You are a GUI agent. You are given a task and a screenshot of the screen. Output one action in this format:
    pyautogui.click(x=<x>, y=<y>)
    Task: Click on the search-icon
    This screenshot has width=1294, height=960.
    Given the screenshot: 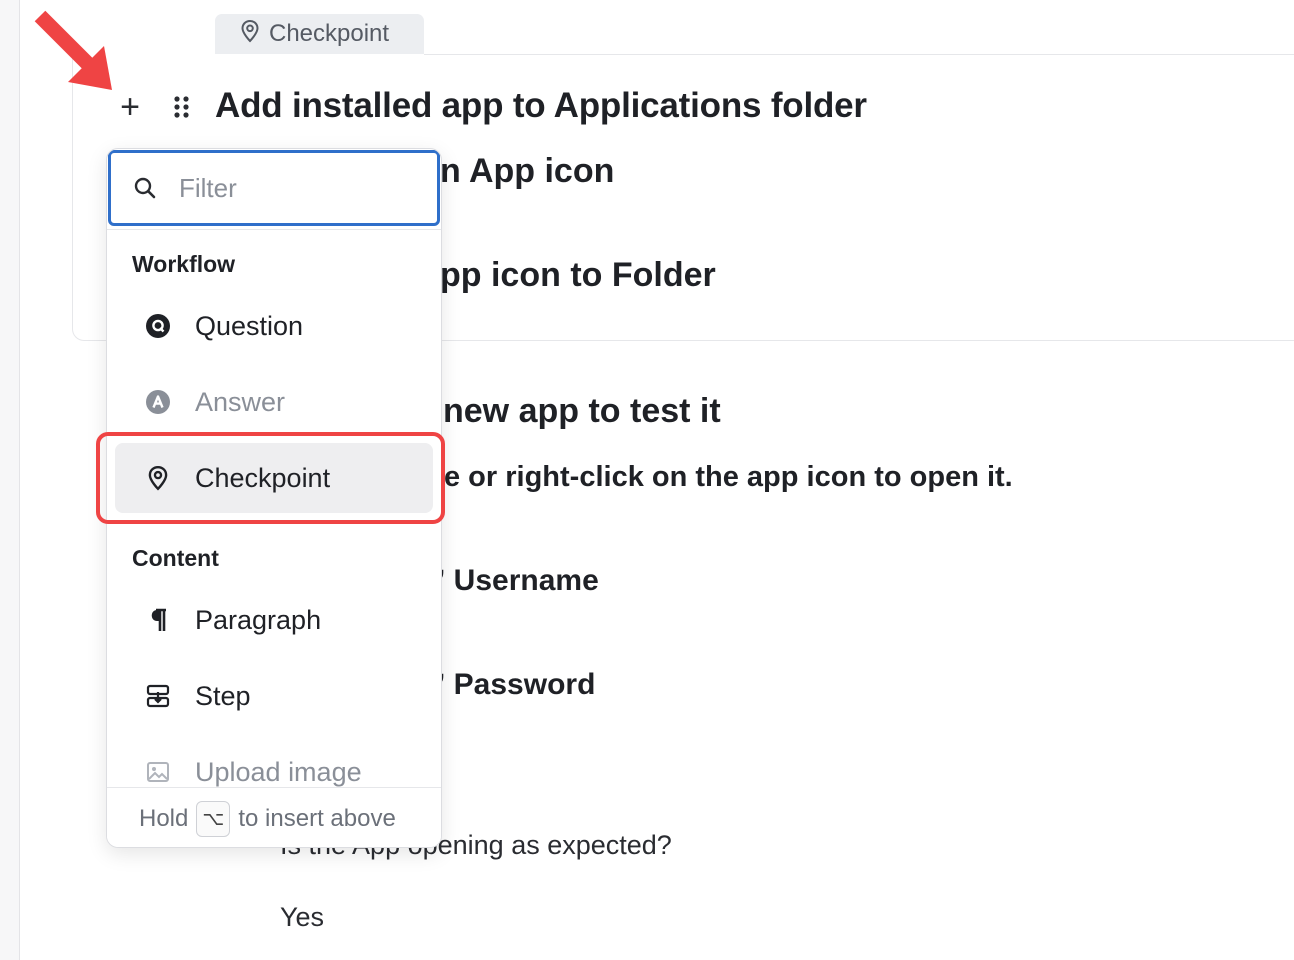 What is the action you would take?
    pyautogui.click(x=145, y=188)
    